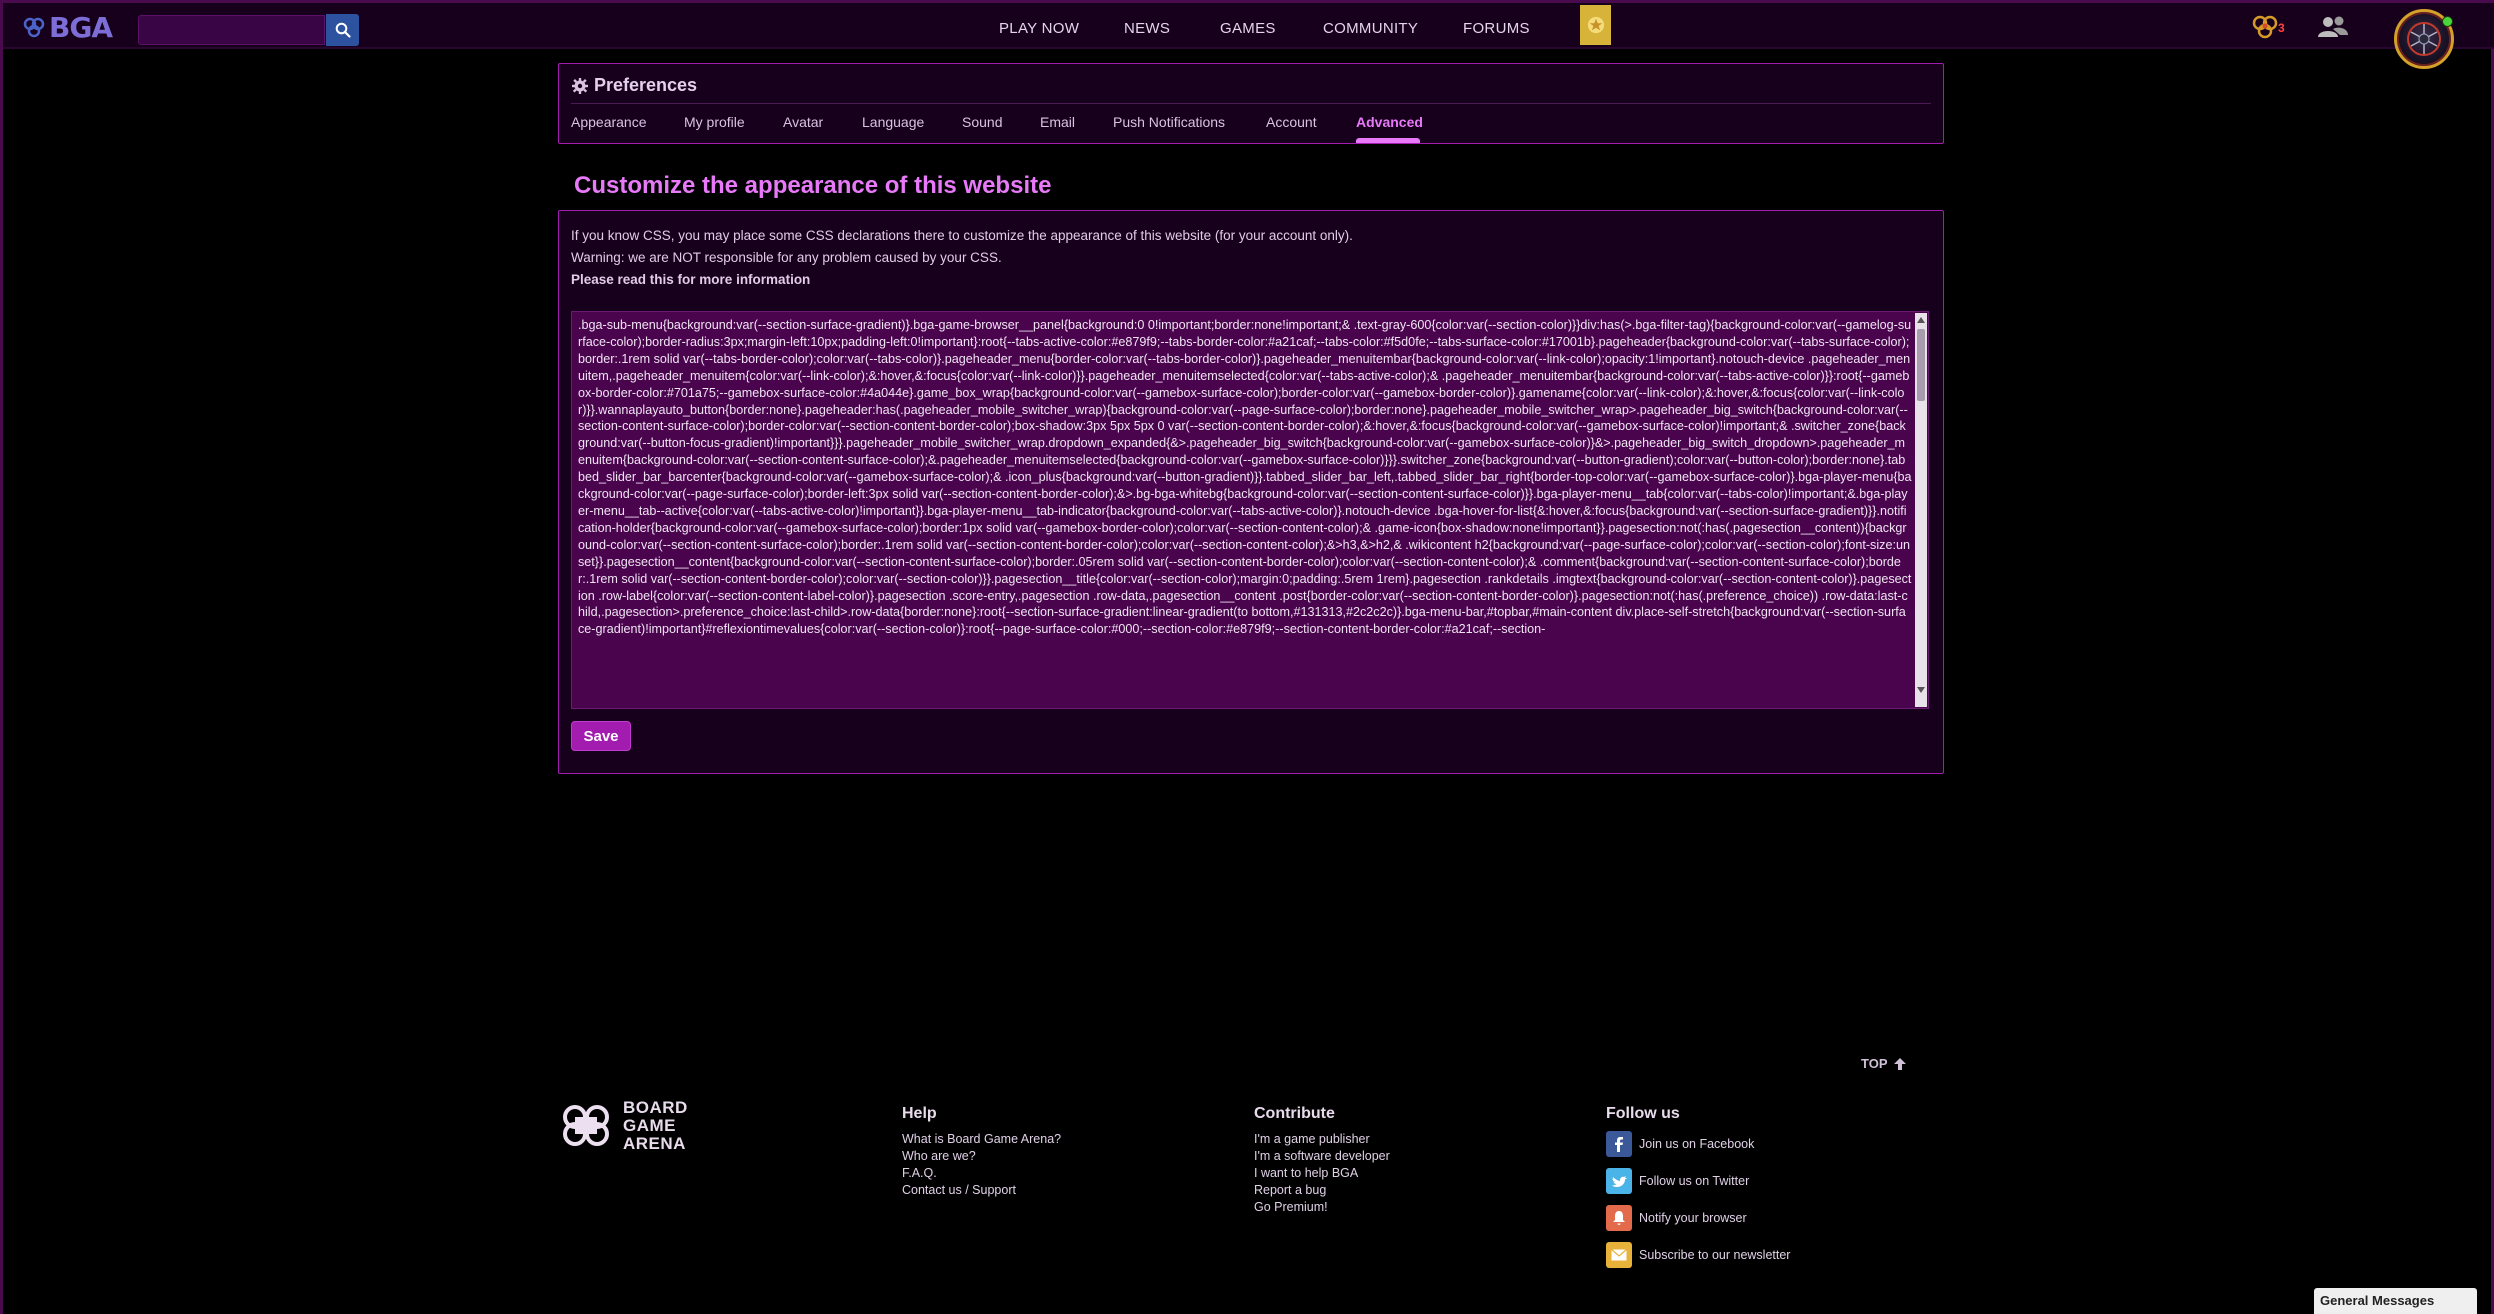 Image resolution: width=2494 pixels, height=1314 pixels. I want to click on general-messages-tab: General Messages, so click(2395, 1301).